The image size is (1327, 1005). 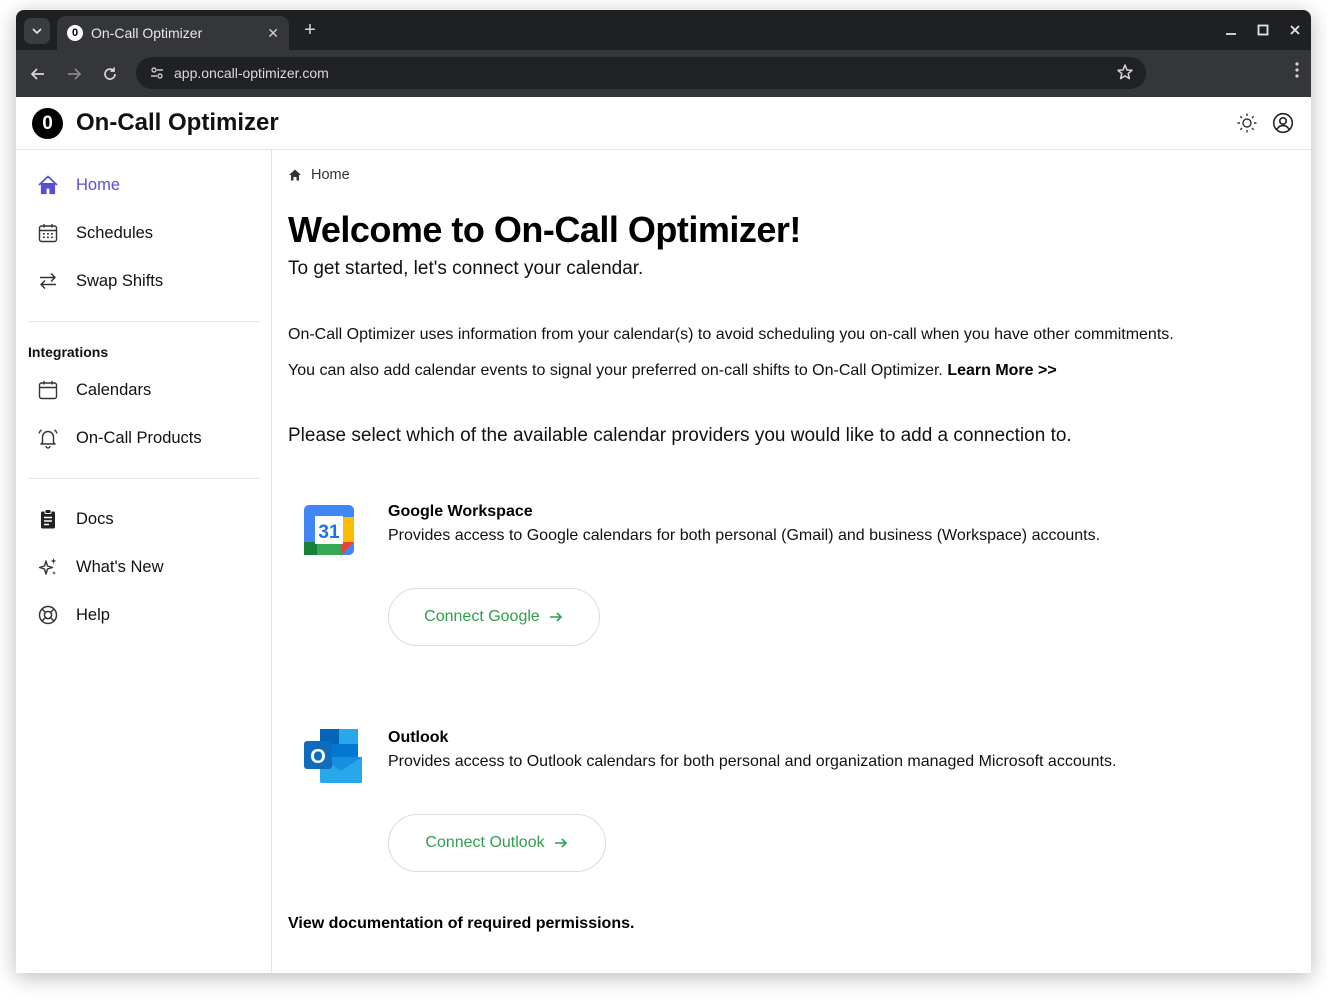 What do you see at coordinates (120, 566) in the screenshot?
I see `sidebar-item-label: What's New` at bounding box center [120, 566].